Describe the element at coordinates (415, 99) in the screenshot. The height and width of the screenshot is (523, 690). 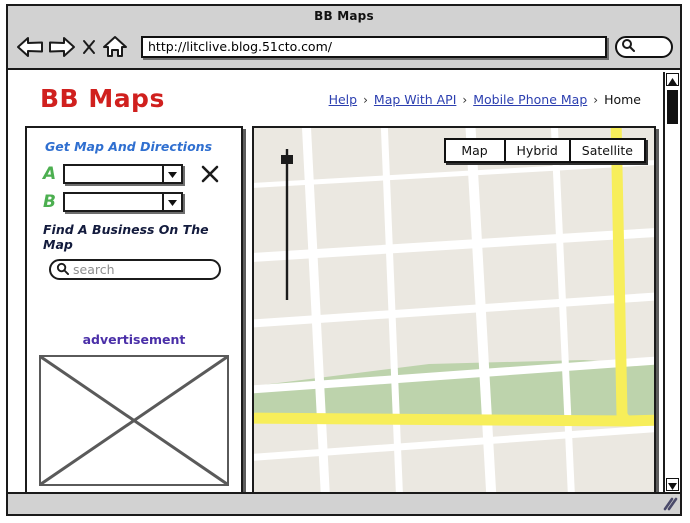
I see `breadcrumb-item-map-with-api: Map With API` at that location.